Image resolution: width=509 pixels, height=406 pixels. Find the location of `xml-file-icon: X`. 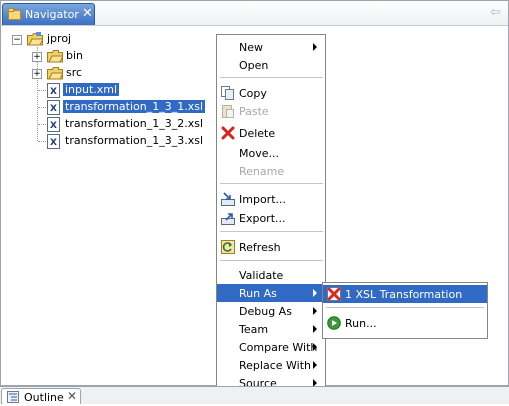

xml-file-icon: X is located at coordinates (53, 90).